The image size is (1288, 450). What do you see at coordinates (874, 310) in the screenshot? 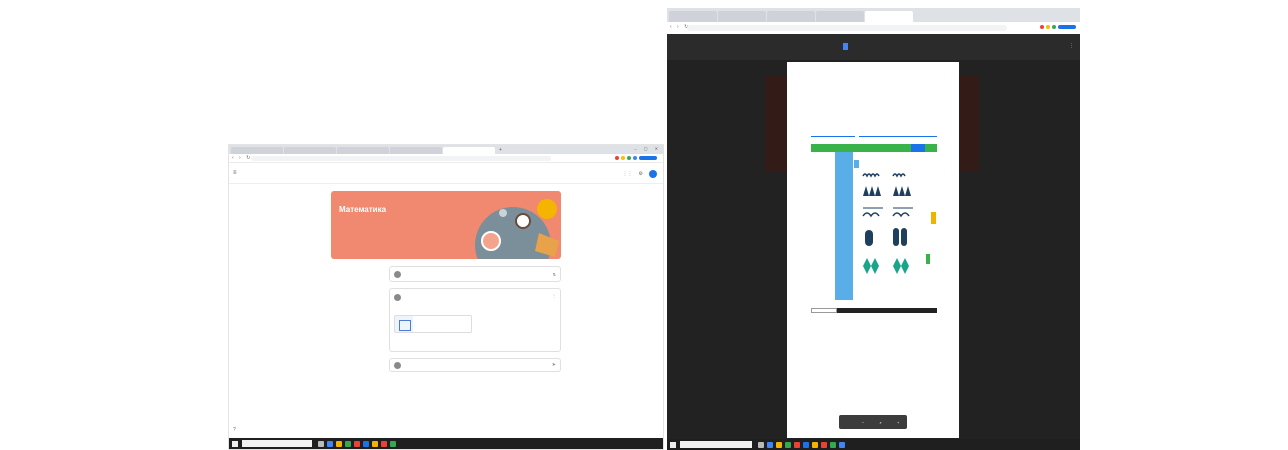
I see `page-footer-bar` at bounding box center [874, 310].